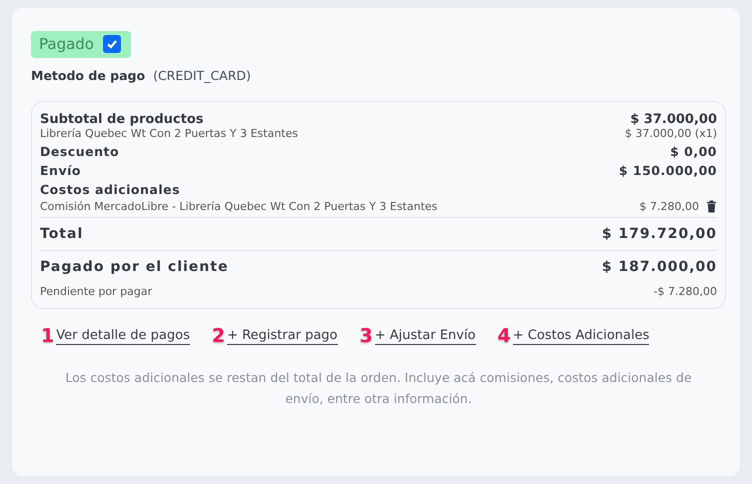  What do you see at coordinates (80, 151) in the screenshot?
I see `summary-label: Descuento` at bounding box center [80, 151].